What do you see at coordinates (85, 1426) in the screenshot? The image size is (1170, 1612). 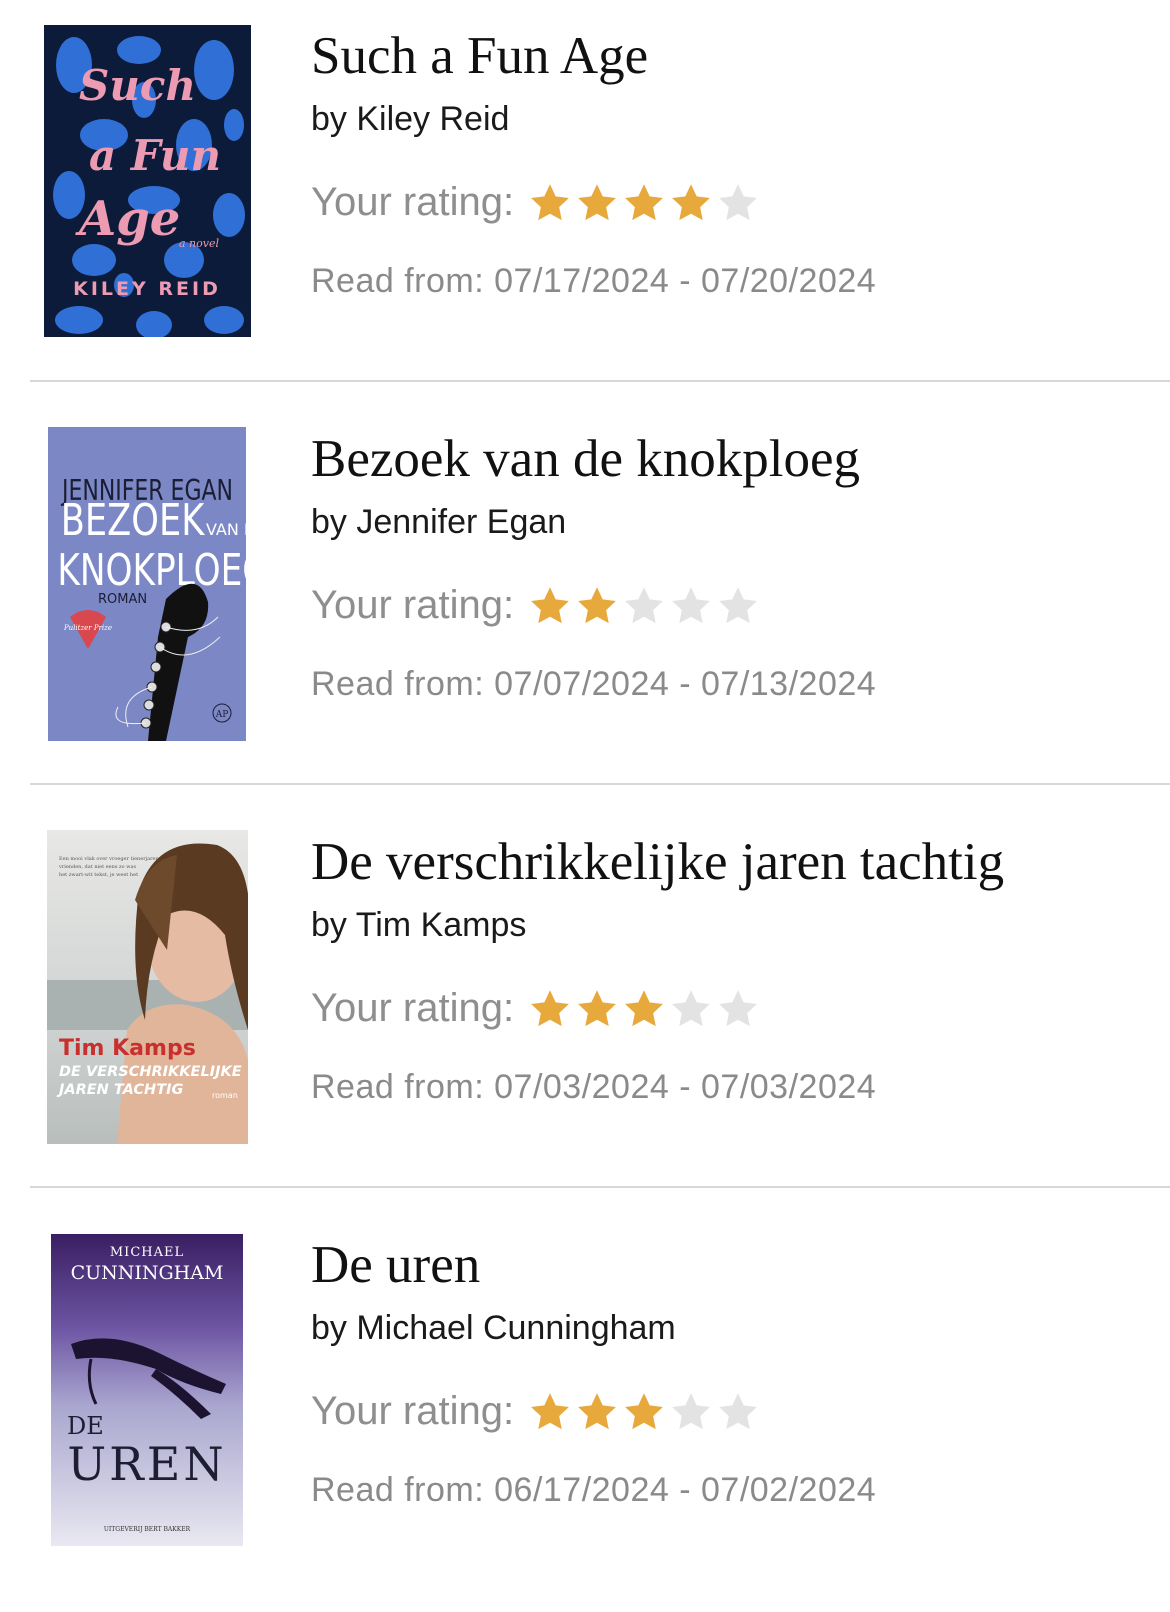 I see `cover-title-small: DE` at bounding box center [85, 1426].